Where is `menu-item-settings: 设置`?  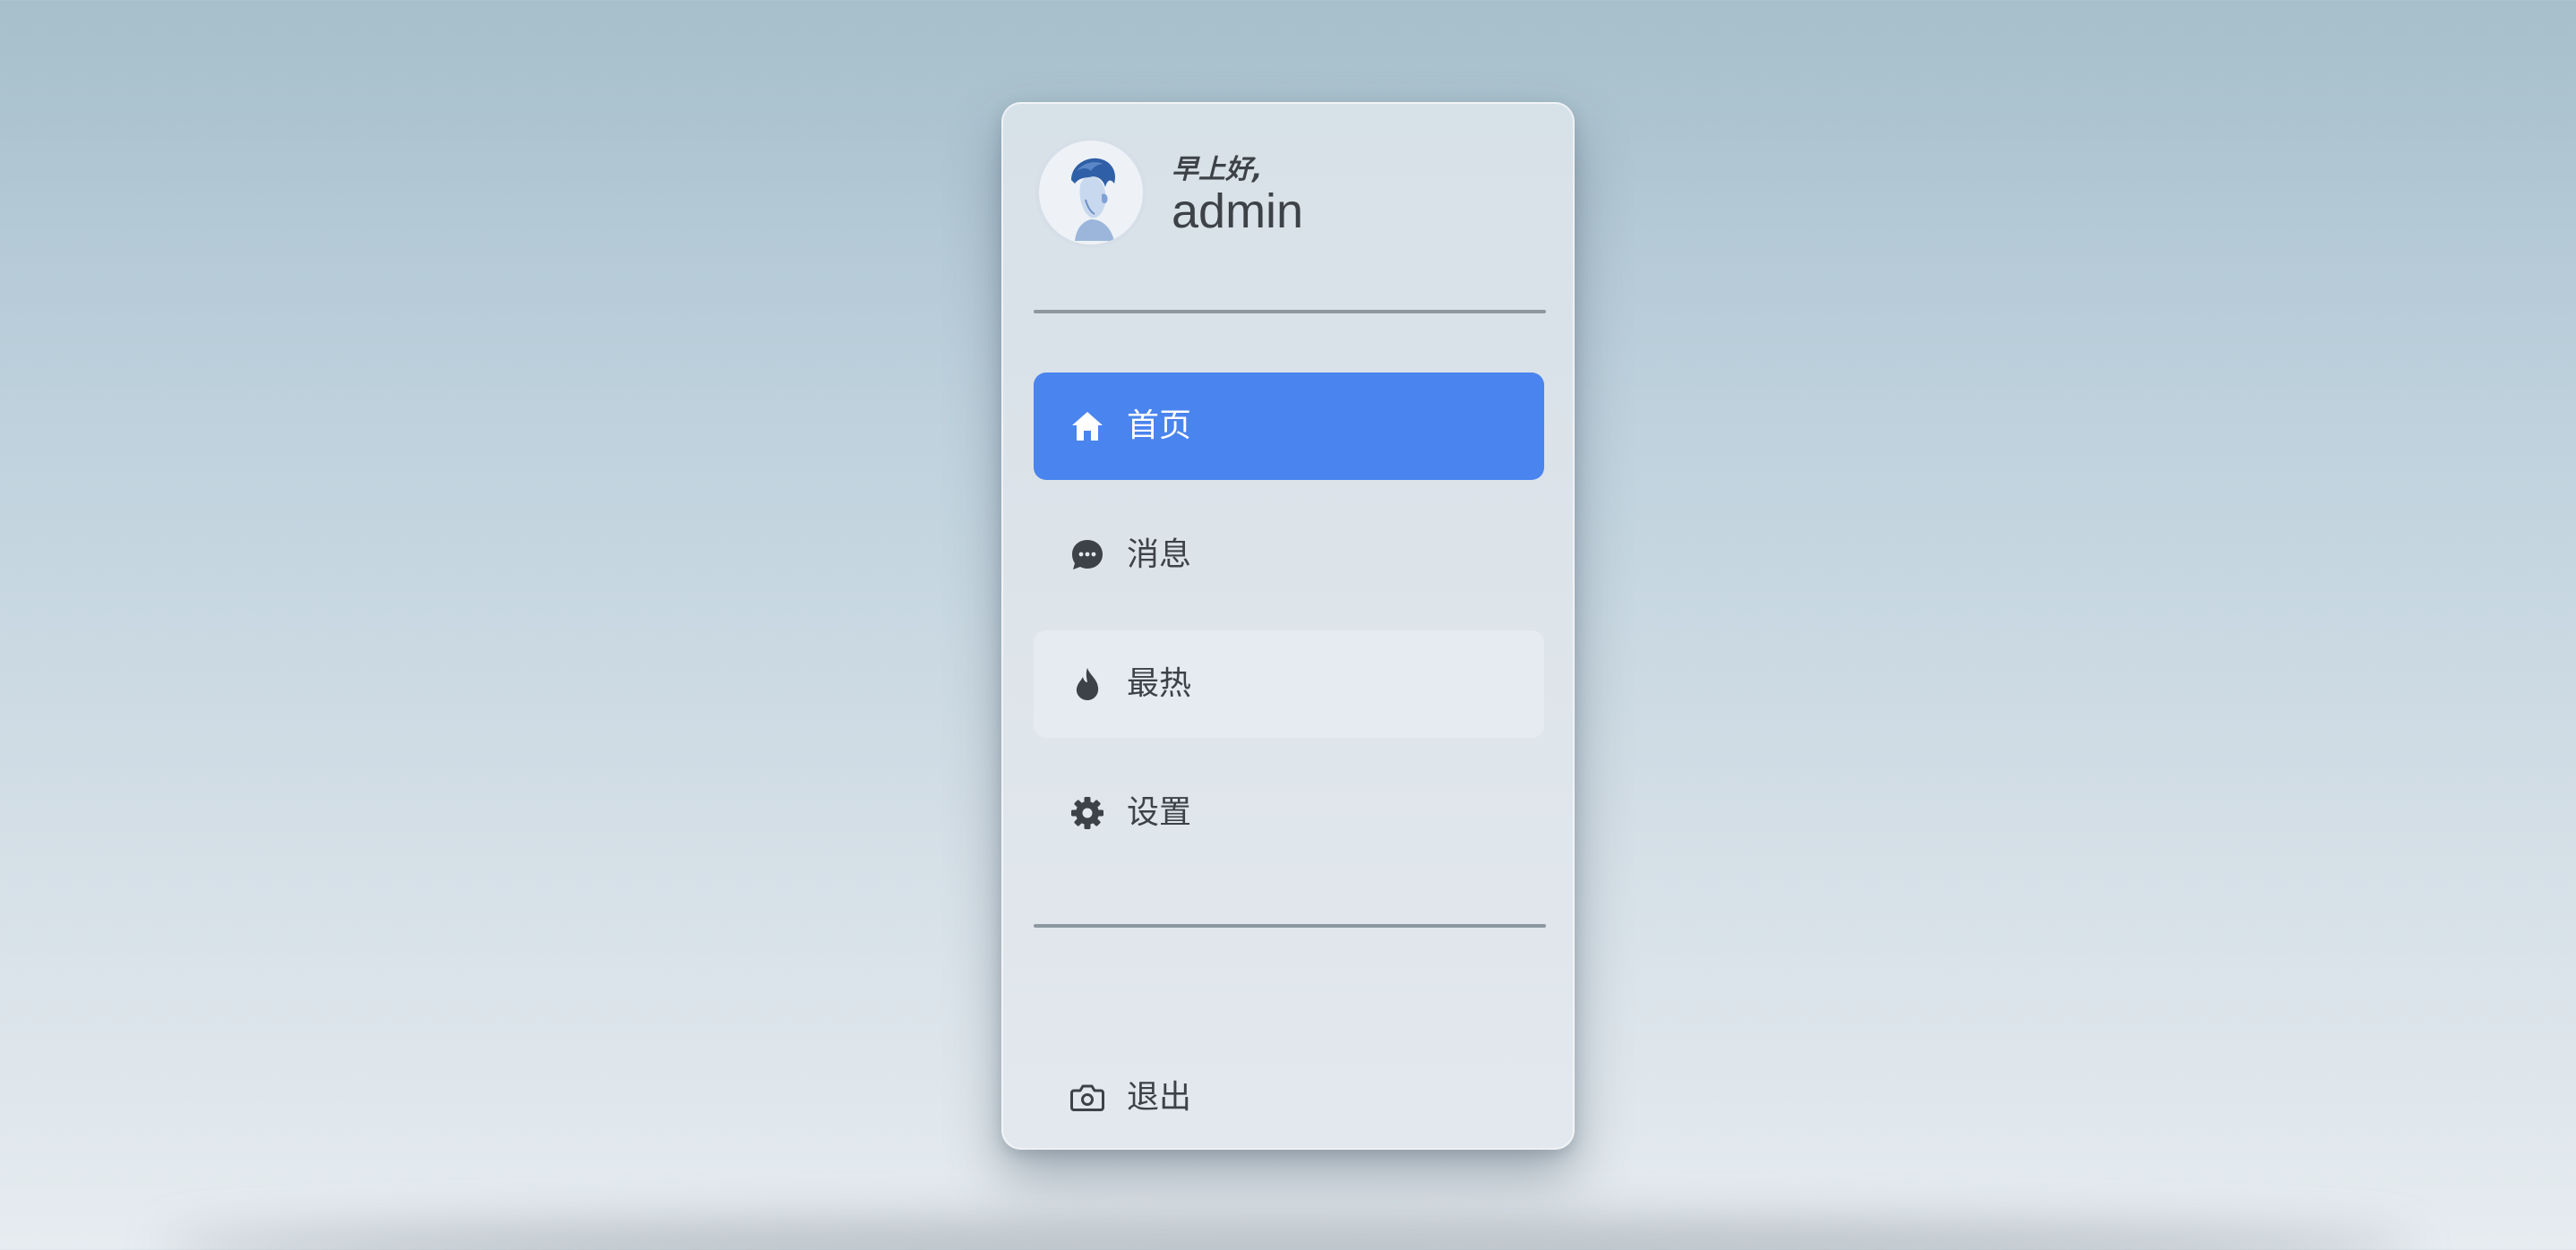 menu-item-settings: 设置 is located at coordinates (1289, 813).